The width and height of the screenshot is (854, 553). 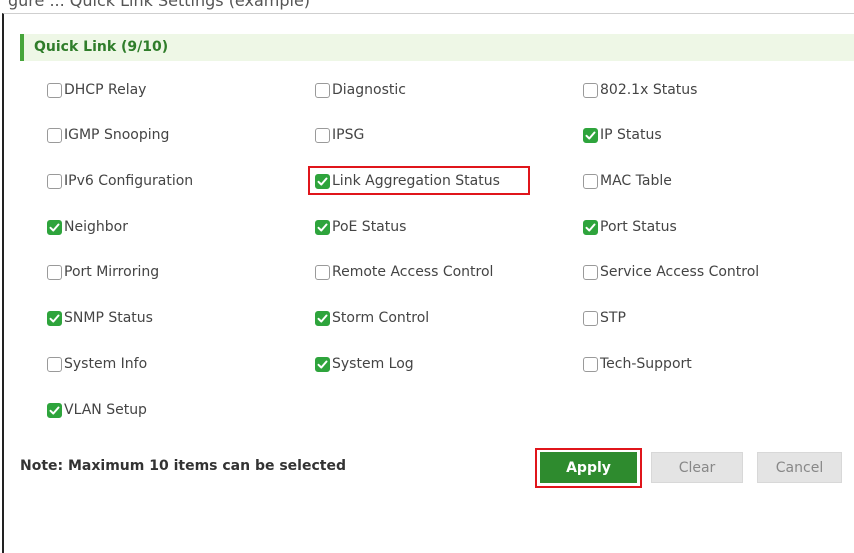 I want to click on checkbox-option: Tech-Support, so click(x=637, y=364).